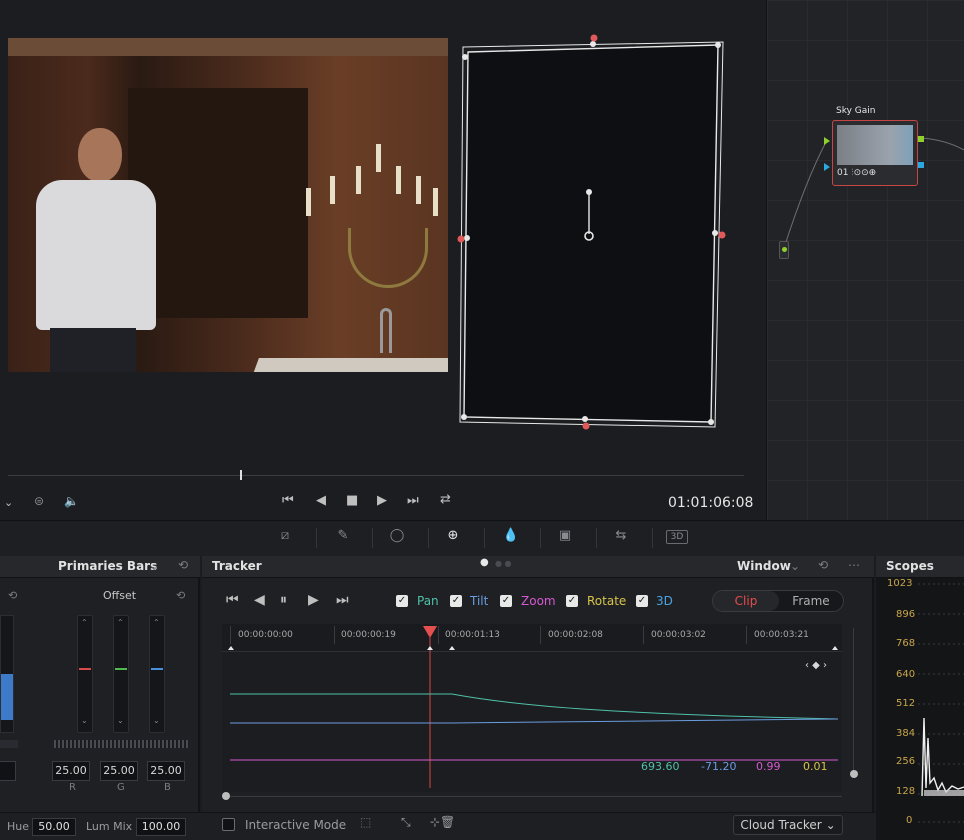 This screenshot has width=964, height=840. Describe the element at coordinates (161, 827) in the screenshot. I see `lum-mix-value: 100.00` at that location.